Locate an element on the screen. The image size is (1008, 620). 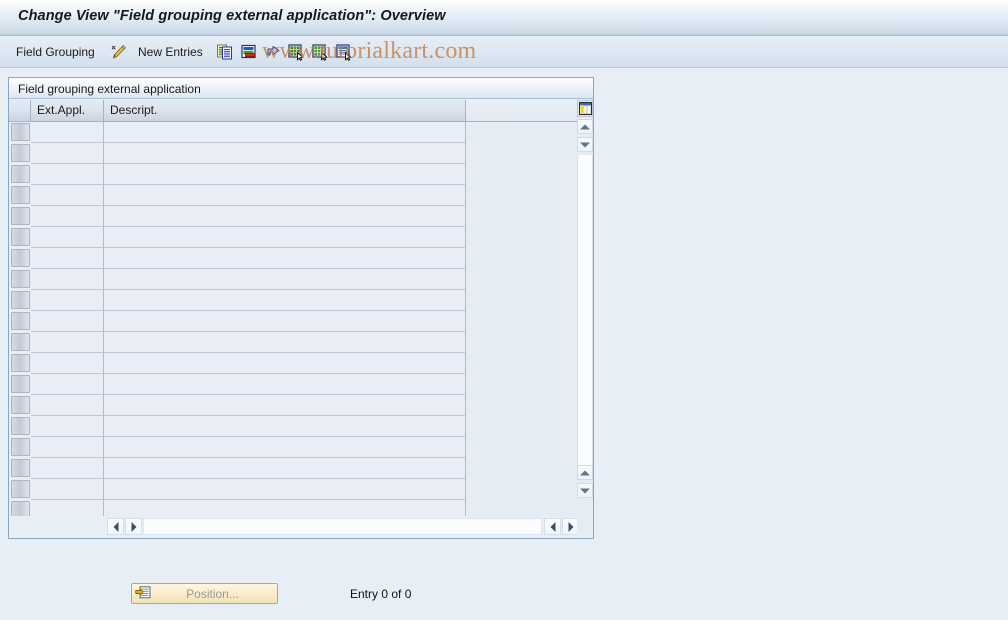
scroll-page-up-button is located at coordinates (585, 472).